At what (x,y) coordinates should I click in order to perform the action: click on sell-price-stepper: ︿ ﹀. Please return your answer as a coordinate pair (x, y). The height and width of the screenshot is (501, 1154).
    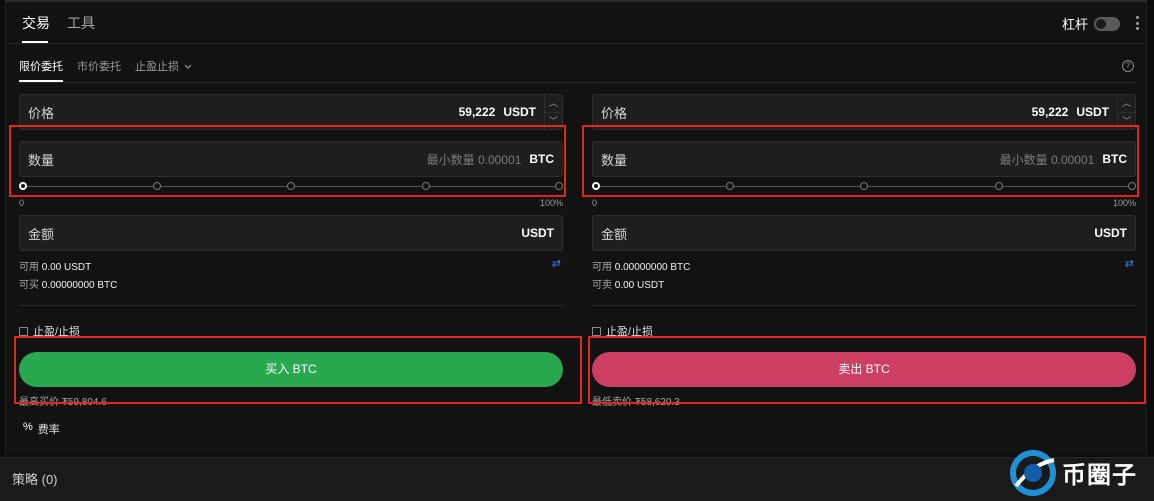
    Looking at the image, I should click on (1126, 112).